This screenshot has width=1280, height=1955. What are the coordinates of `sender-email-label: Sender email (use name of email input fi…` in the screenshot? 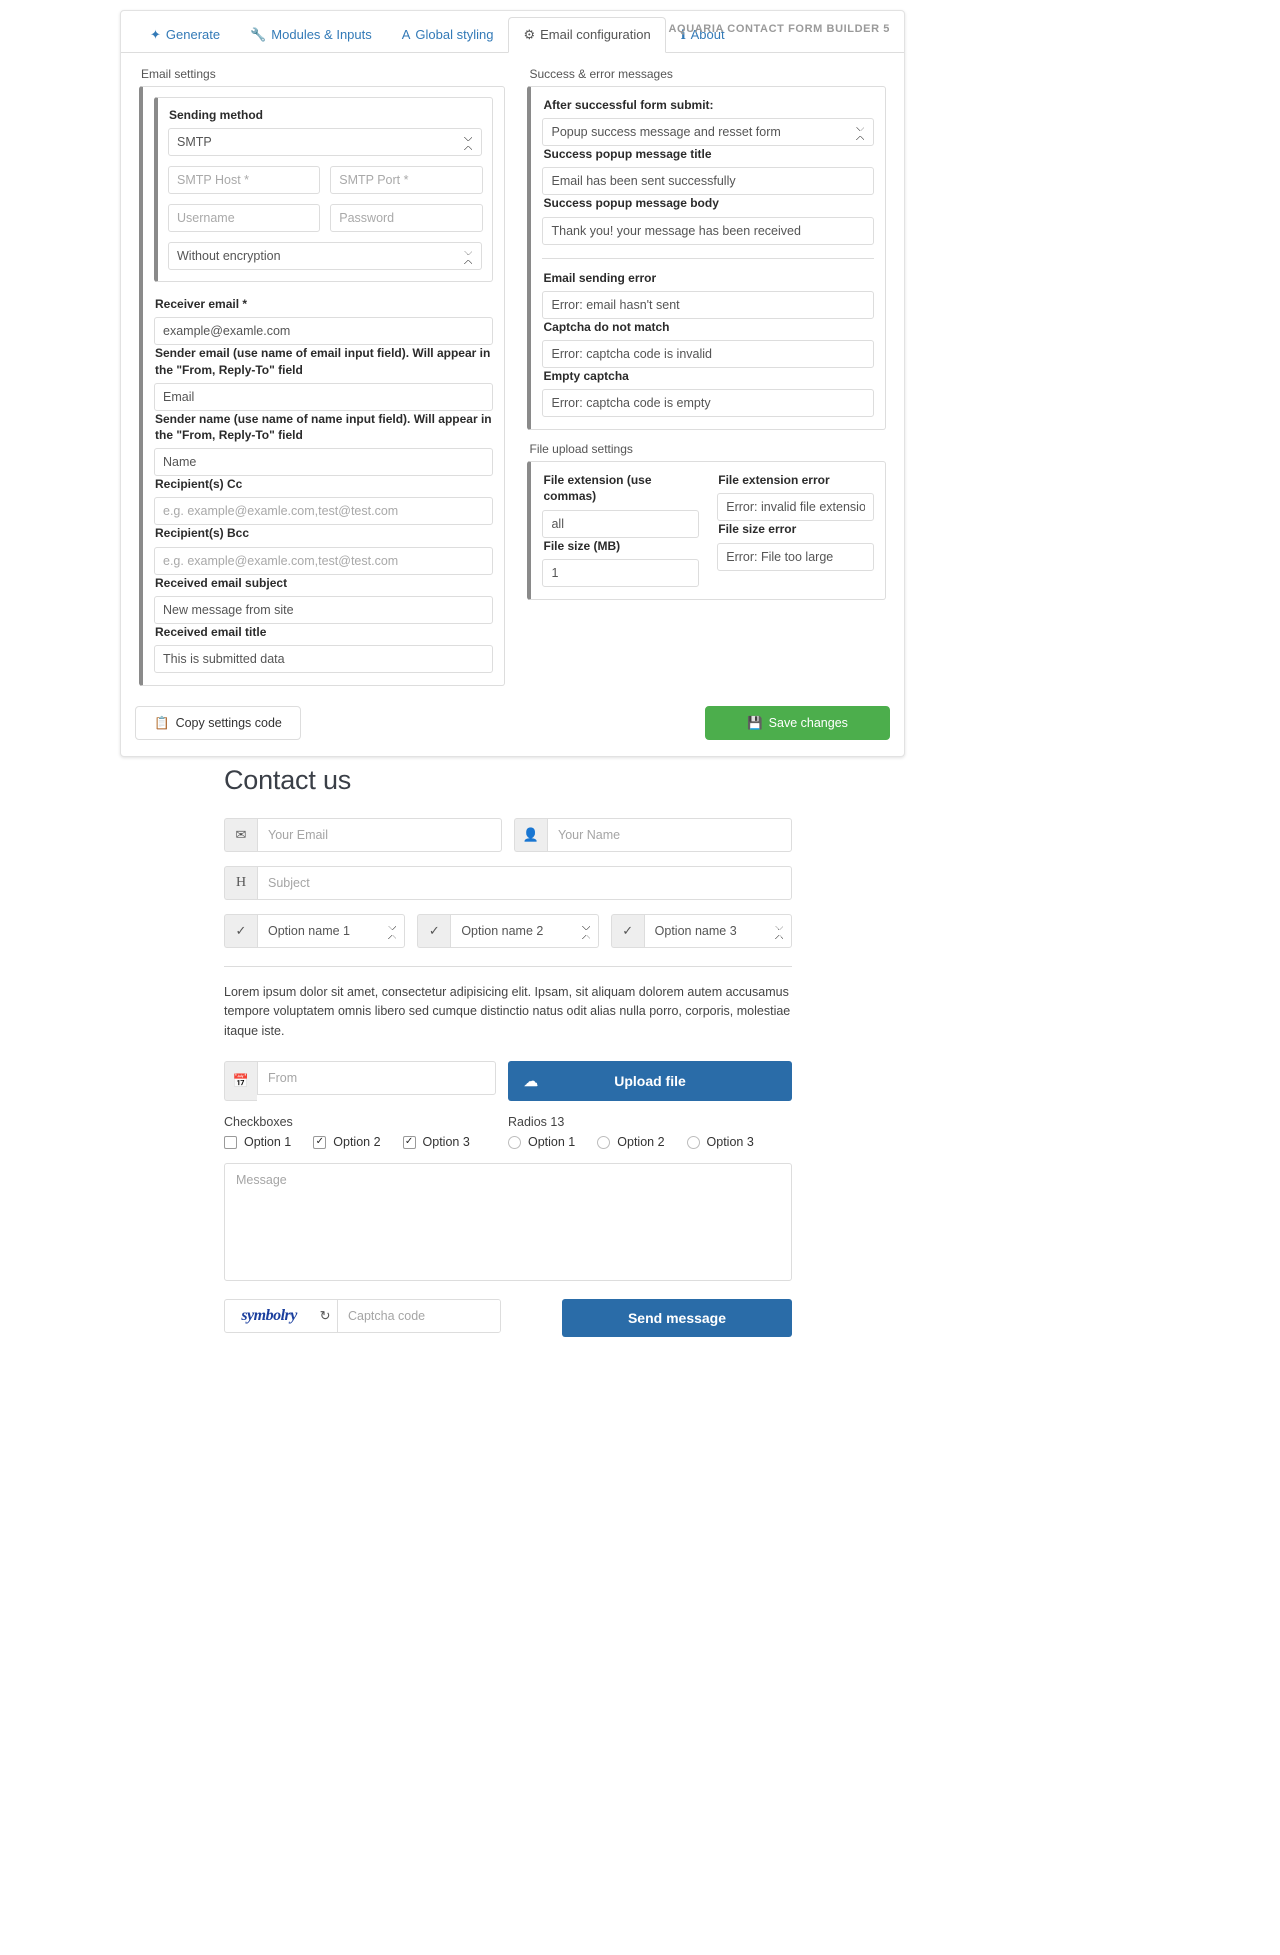 It's located at (323, 361).